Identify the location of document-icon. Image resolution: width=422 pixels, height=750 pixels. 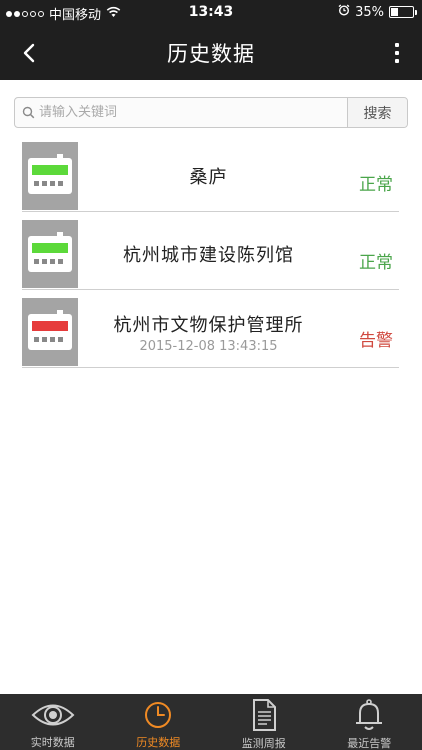
(264, 715).